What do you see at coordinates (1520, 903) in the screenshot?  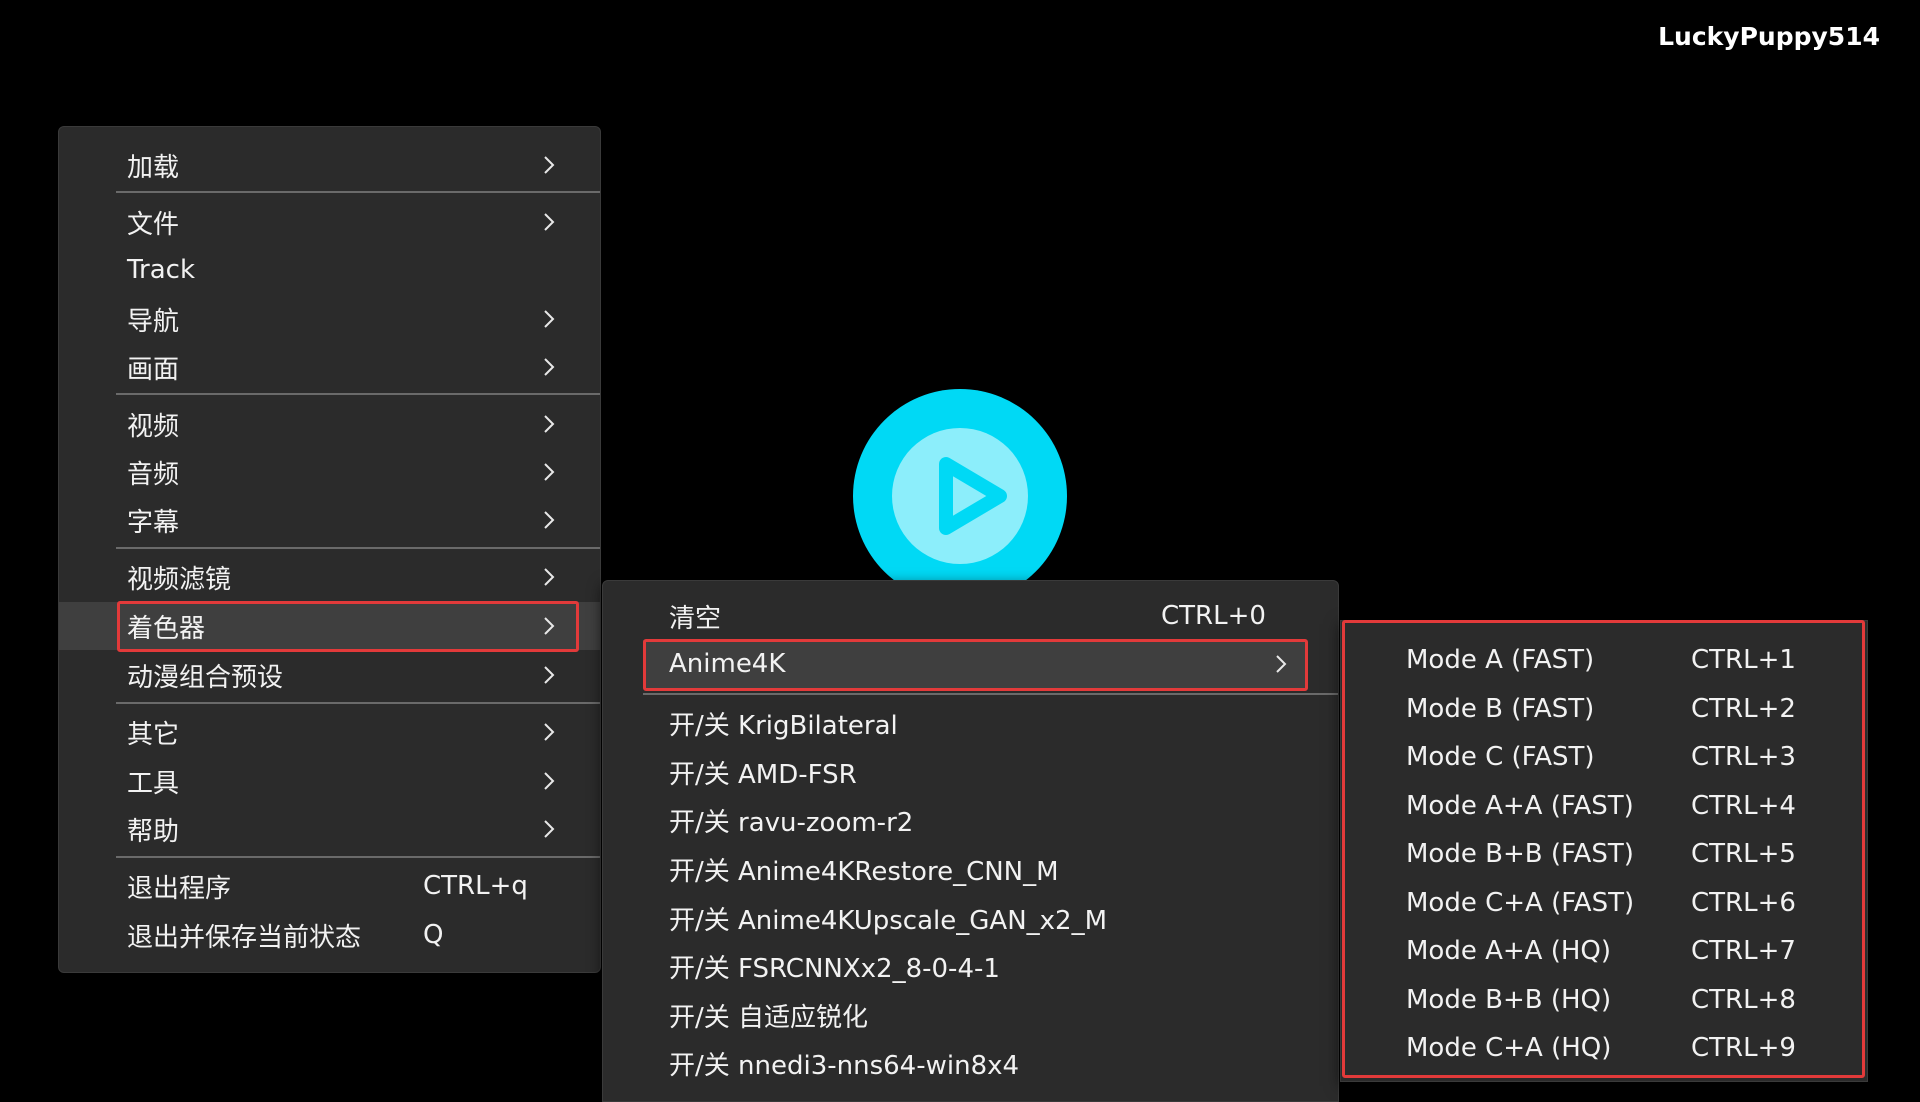 I see `menu-item-label: Mode C+A (FAST)` at bounding box center [1520, 903].